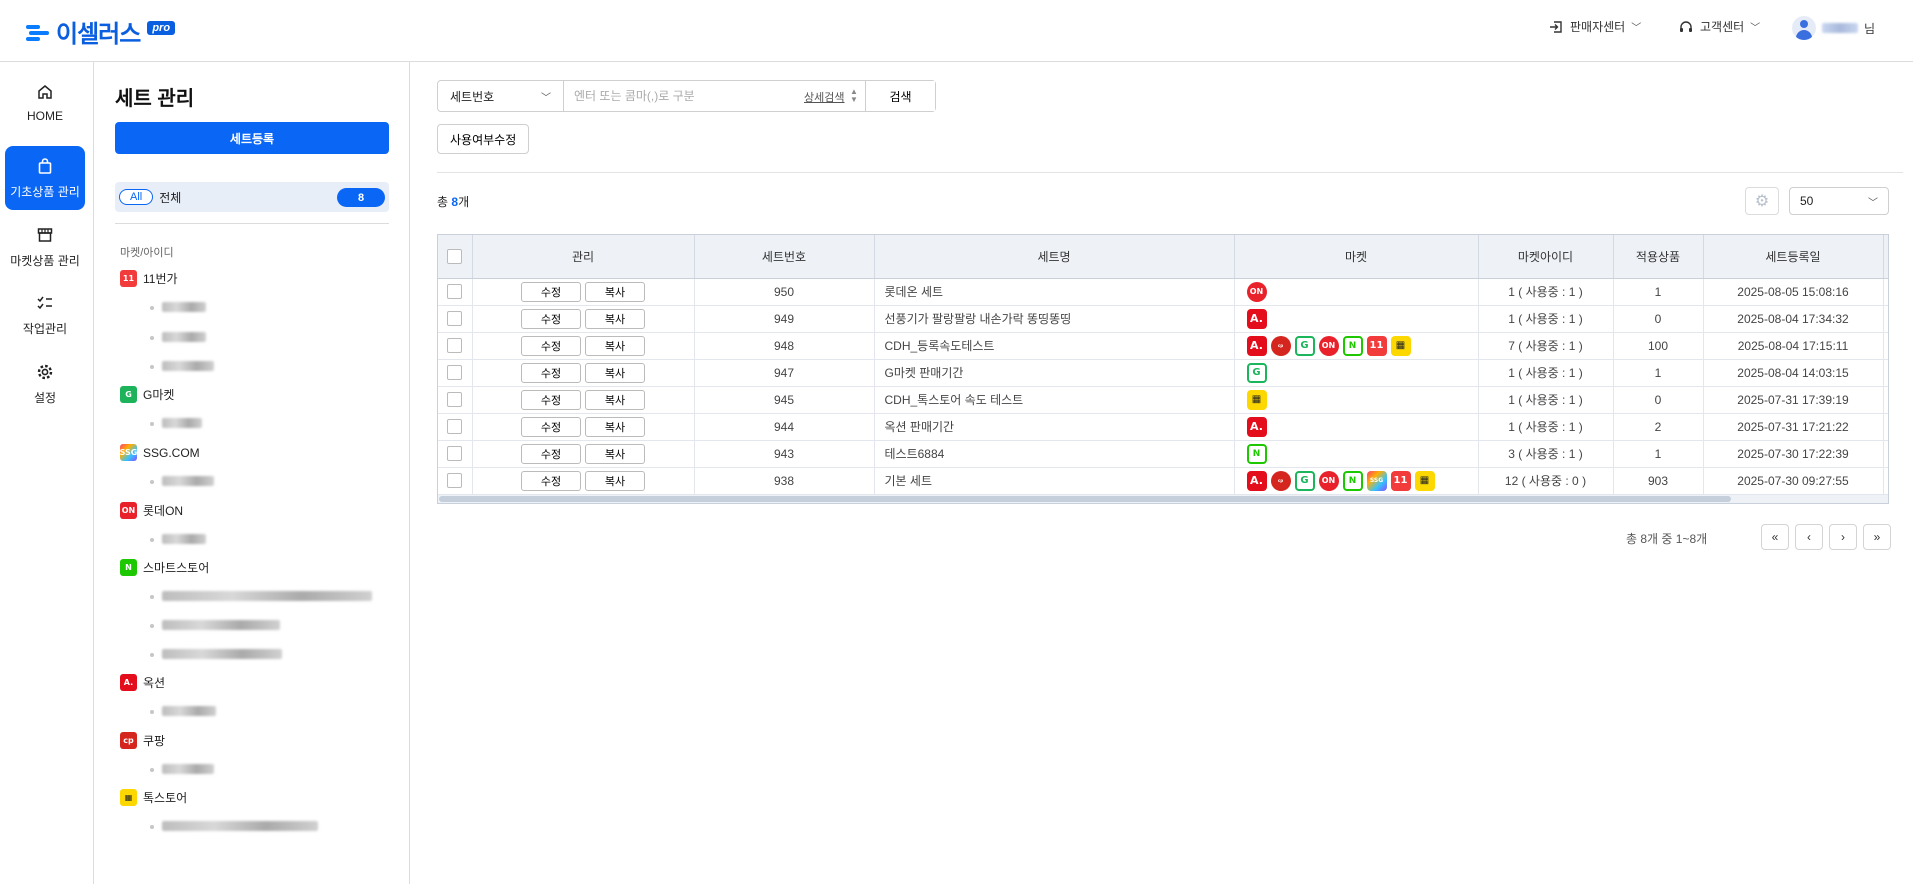 This screenshot has height=884, width=1913. I want to click on customer-center-menu: 고객센터 ﹀, so click(1719, 26).